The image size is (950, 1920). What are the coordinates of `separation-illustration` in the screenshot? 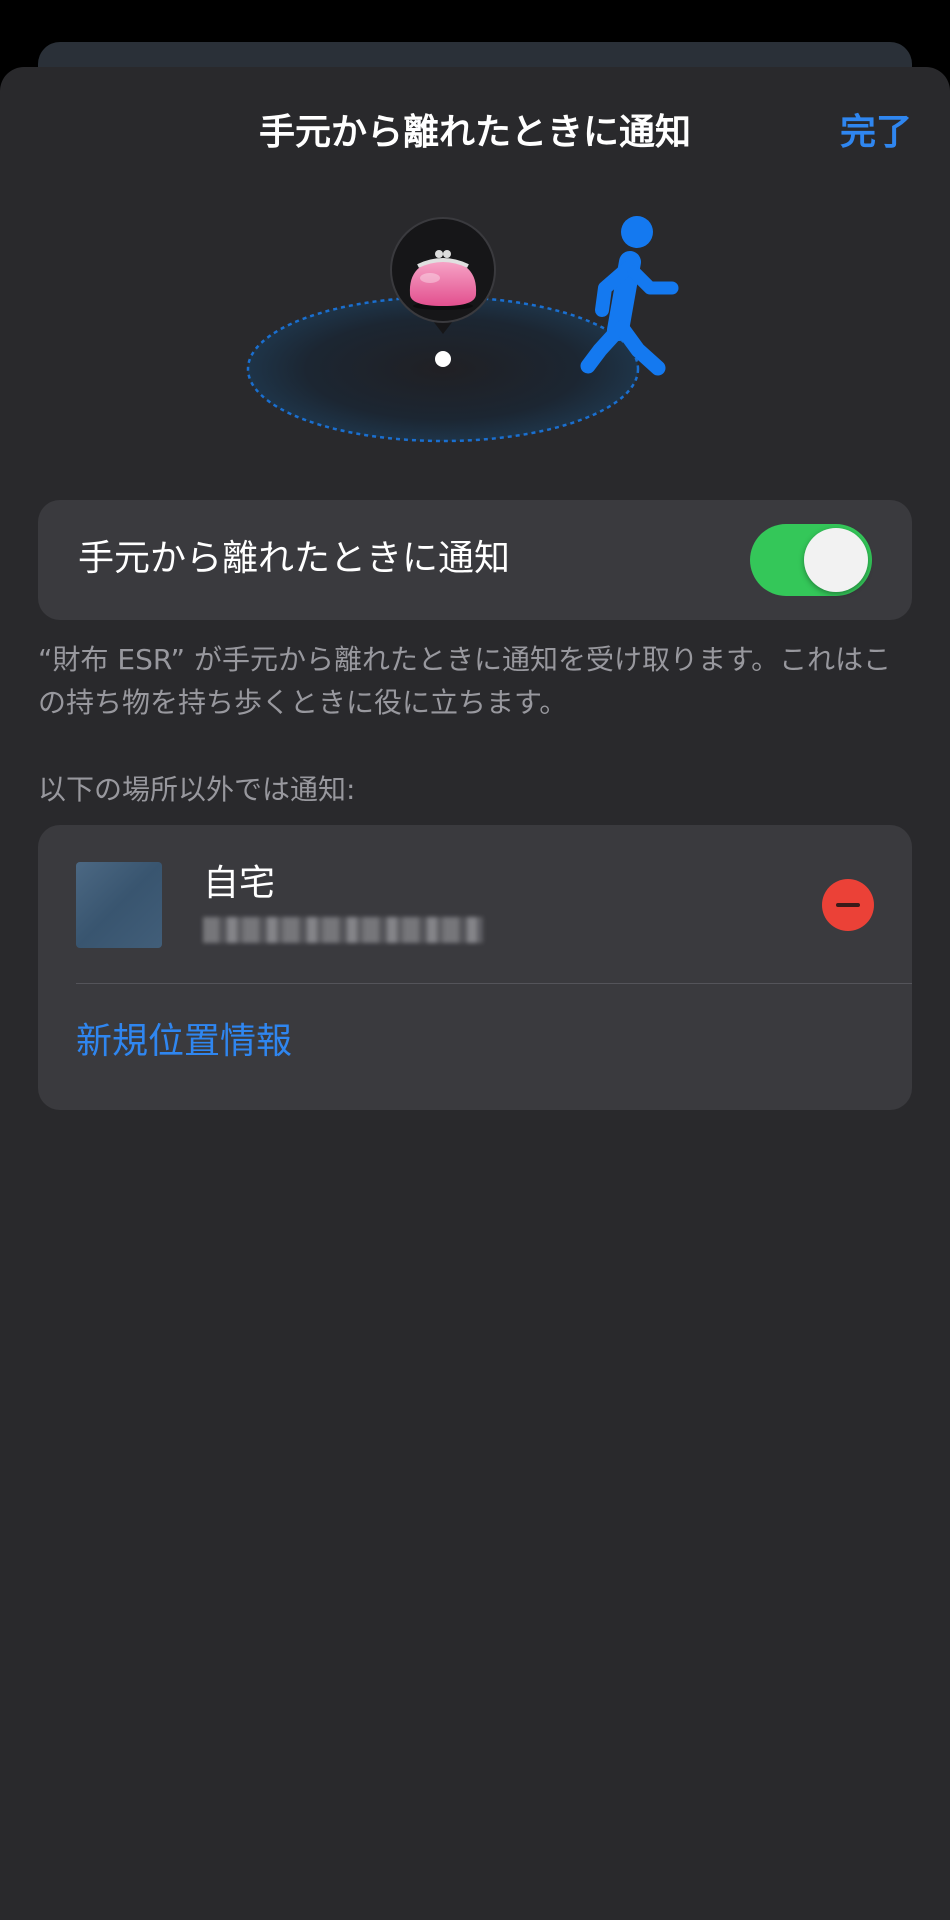 It's located at (462, 329).